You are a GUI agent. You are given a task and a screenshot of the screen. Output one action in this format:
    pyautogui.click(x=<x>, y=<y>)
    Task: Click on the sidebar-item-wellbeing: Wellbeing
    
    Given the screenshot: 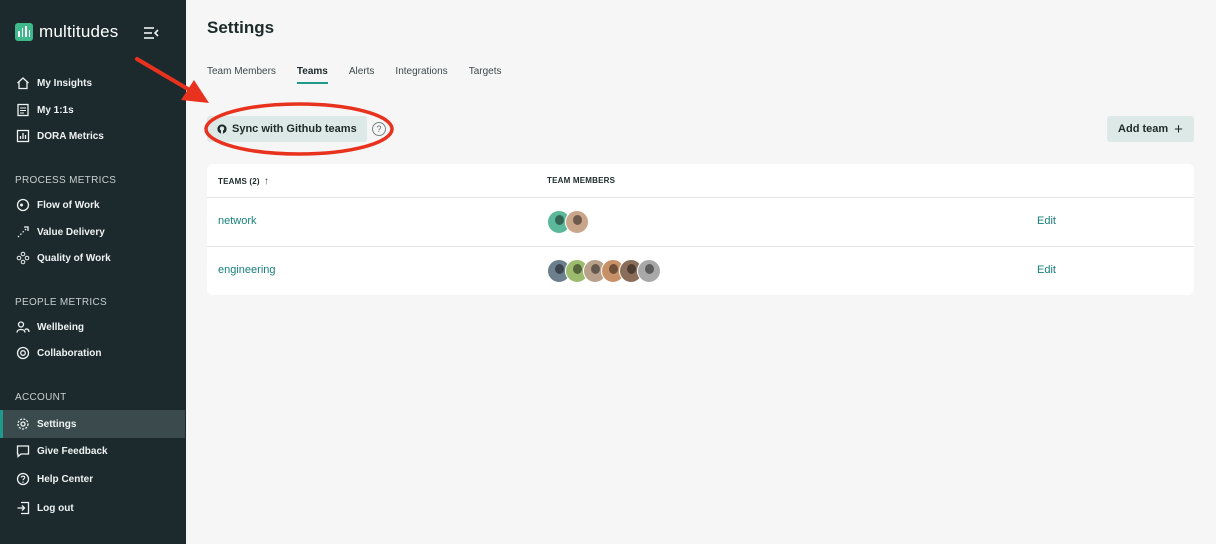 What is the action you would take?
    pyautogui.click(x=93, y=327)
    